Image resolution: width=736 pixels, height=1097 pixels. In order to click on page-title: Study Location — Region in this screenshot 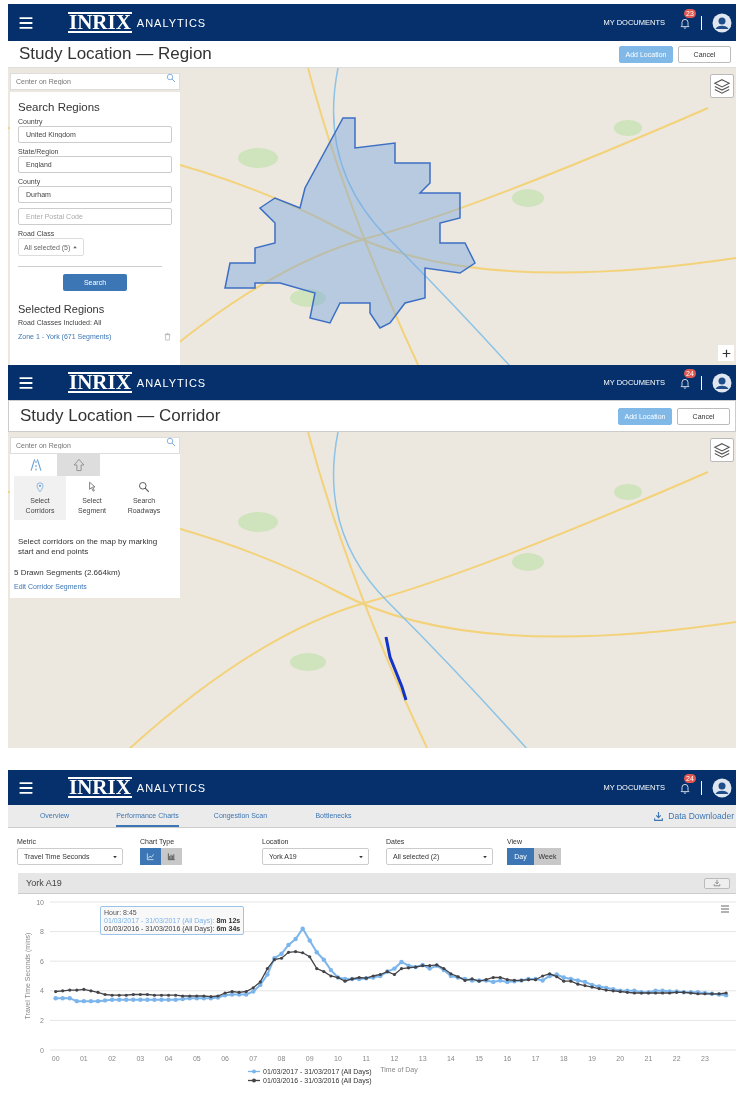, I will do `click(116, 54)`.